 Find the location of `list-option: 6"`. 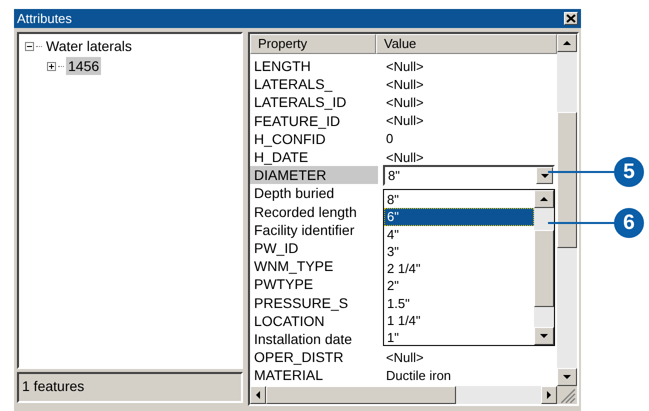

list-option: 6" is located at coordinates (459, 217).